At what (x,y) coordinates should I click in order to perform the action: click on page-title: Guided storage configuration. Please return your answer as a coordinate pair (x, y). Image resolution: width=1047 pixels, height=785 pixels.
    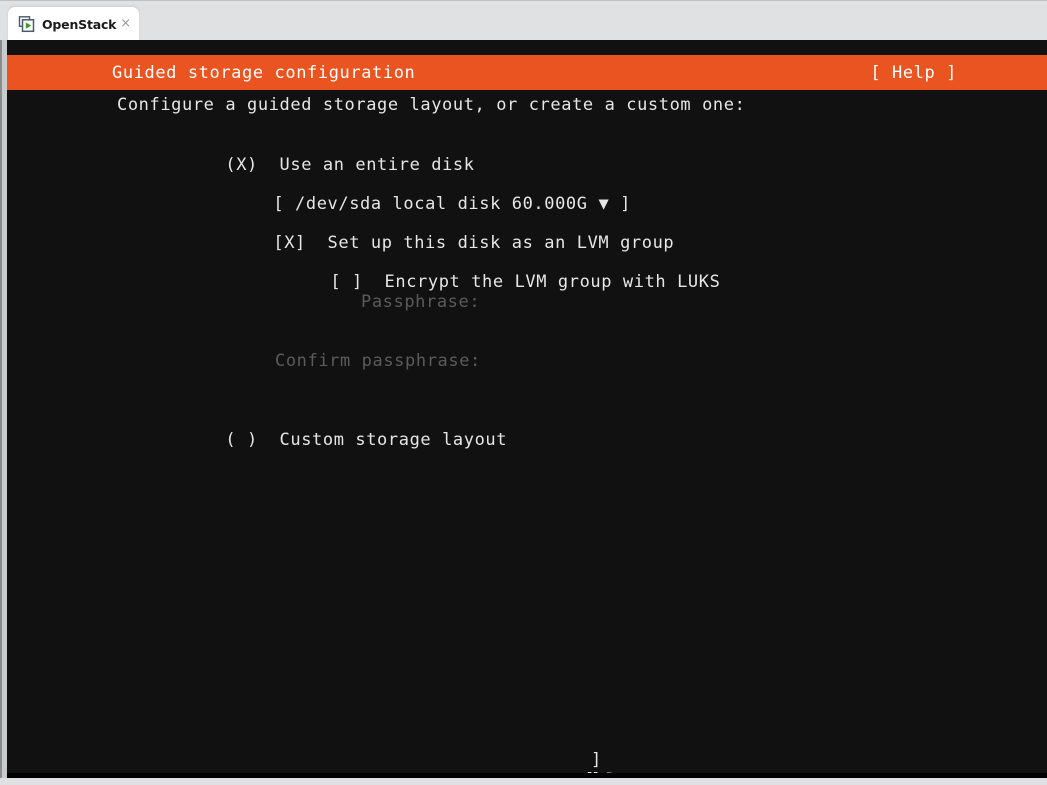
    Looking at the image, I should click on (264, 72).